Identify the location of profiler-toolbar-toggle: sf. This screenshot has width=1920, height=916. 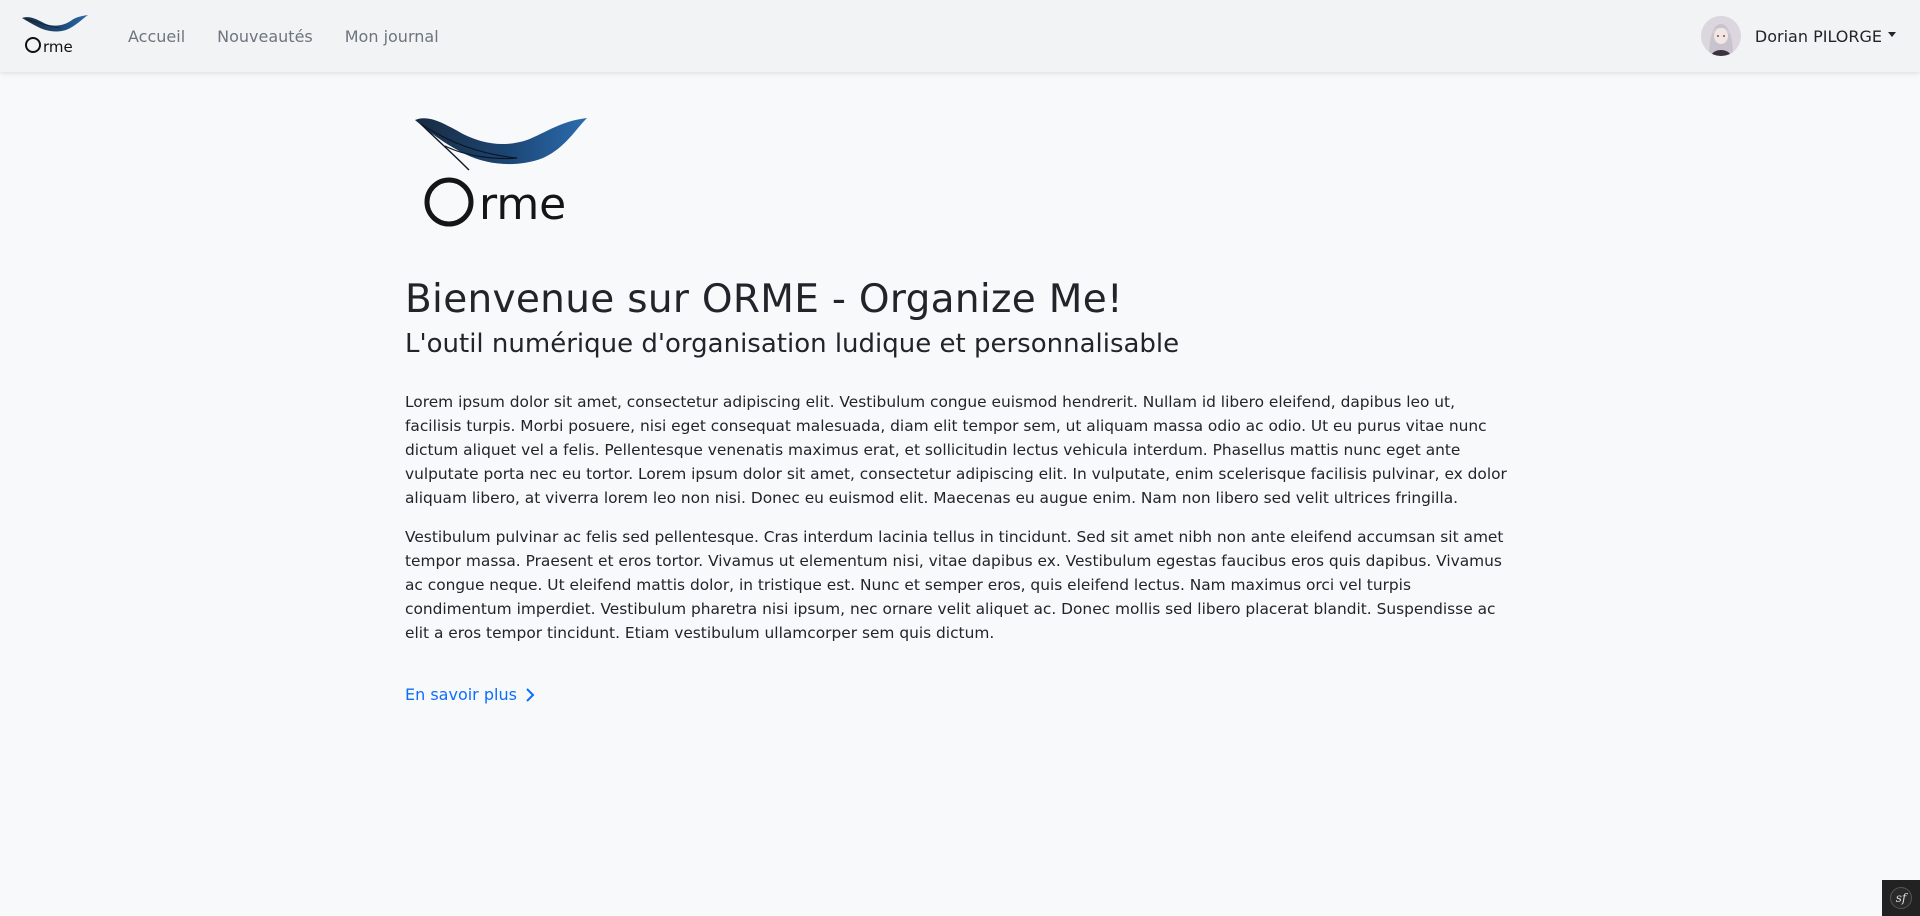
(1901, 898).